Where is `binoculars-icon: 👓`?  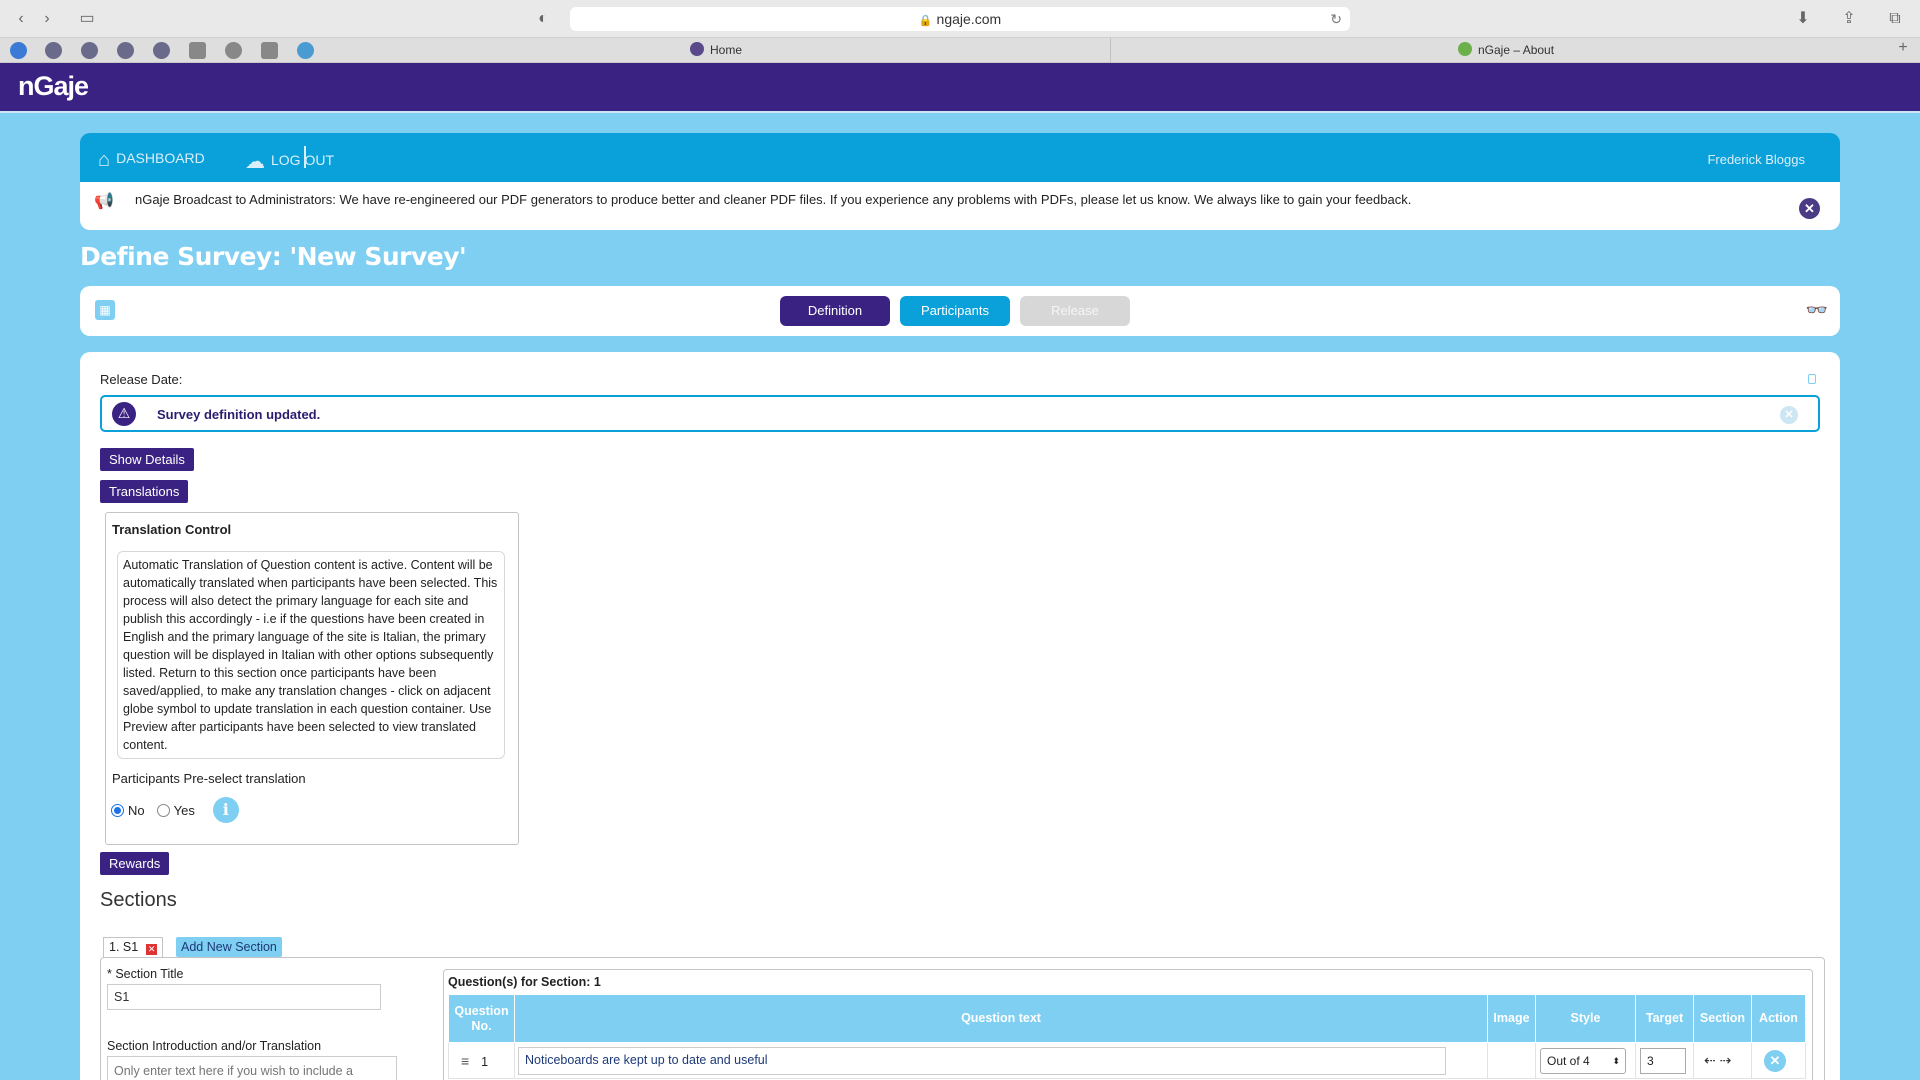
binoculars-icon: 👓 is located at coordinates (1817, 310).